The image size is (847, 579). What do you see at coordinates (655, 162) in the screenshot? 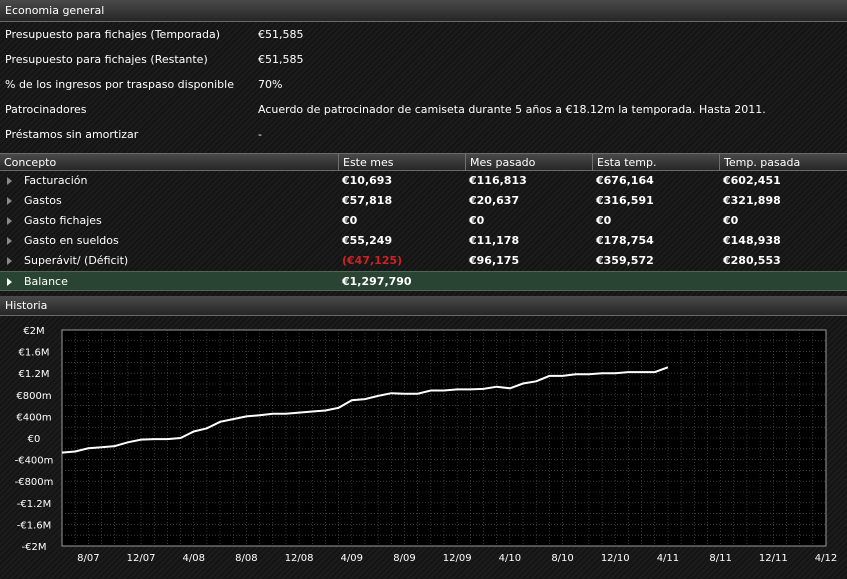
I see `column-header-this-season: Esta temp.` at bounding box center [655, 162].